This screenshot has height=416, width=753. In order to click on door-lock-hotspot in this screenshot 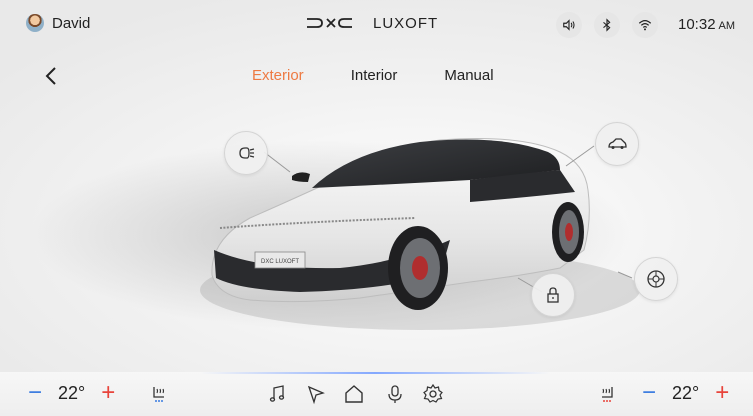, I will do `click(553, 295)`.